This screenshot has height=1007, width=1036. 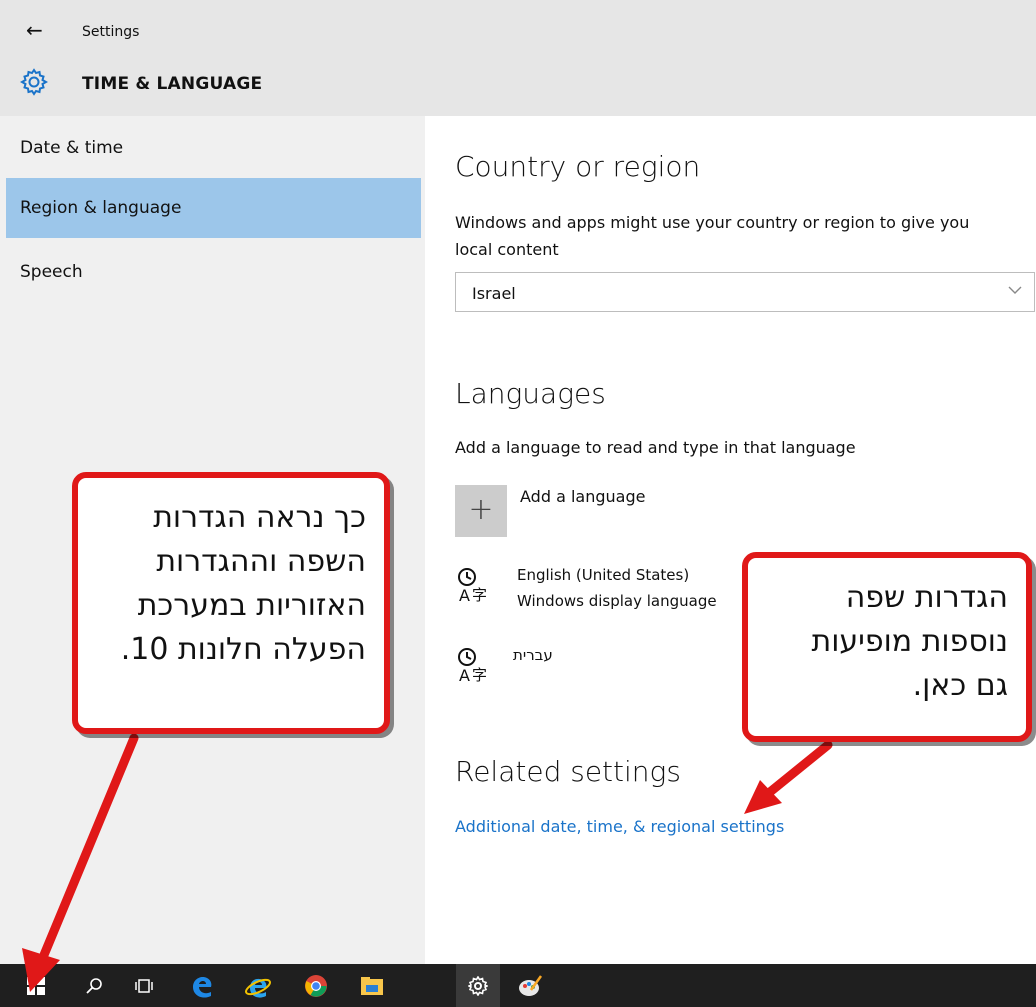 What do you see at coordinates (530, 393) in the screenshot?
I see `languages-heading: Languages` at bounding box center [530, 393].